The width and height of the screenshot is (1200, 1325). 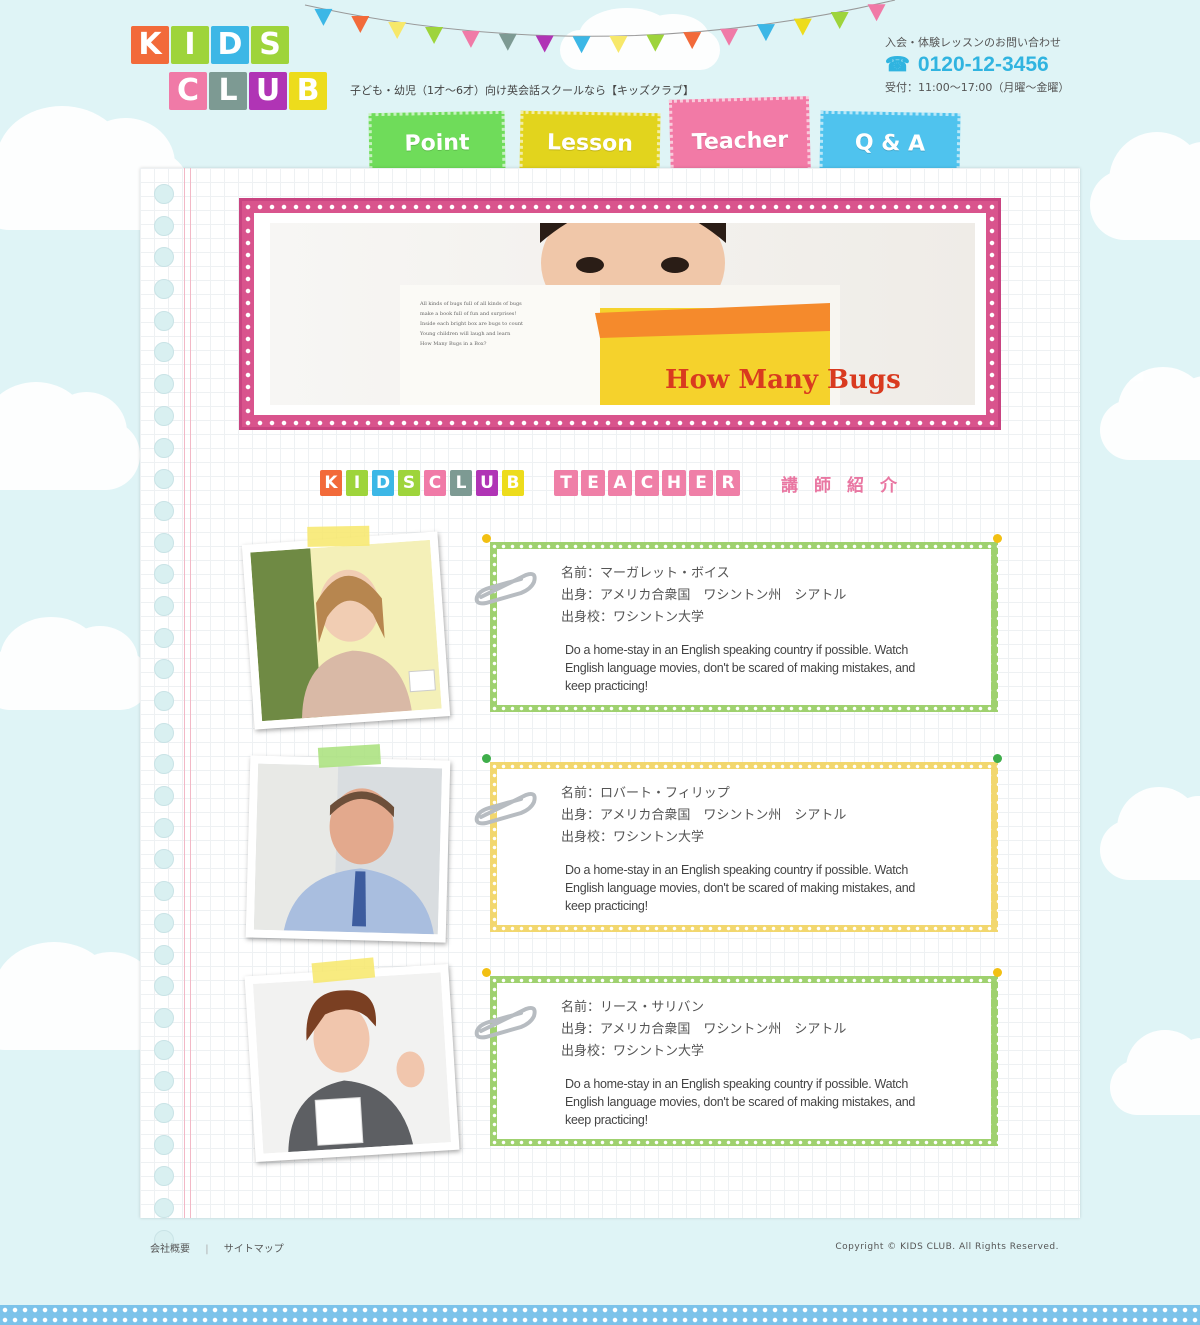 What do you see at coordinates (308, 91) in the screenshot?
I see `logo-tile: B` at bounding box center [308, 91].